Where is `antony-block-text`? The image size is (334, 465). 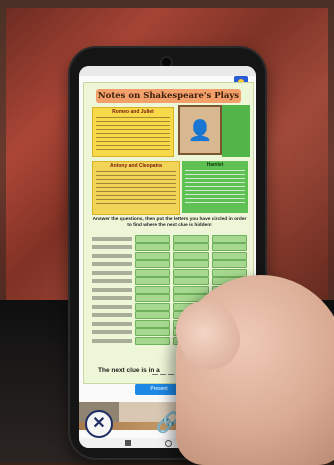 antony-block-text is located at coordinates (136, 189).